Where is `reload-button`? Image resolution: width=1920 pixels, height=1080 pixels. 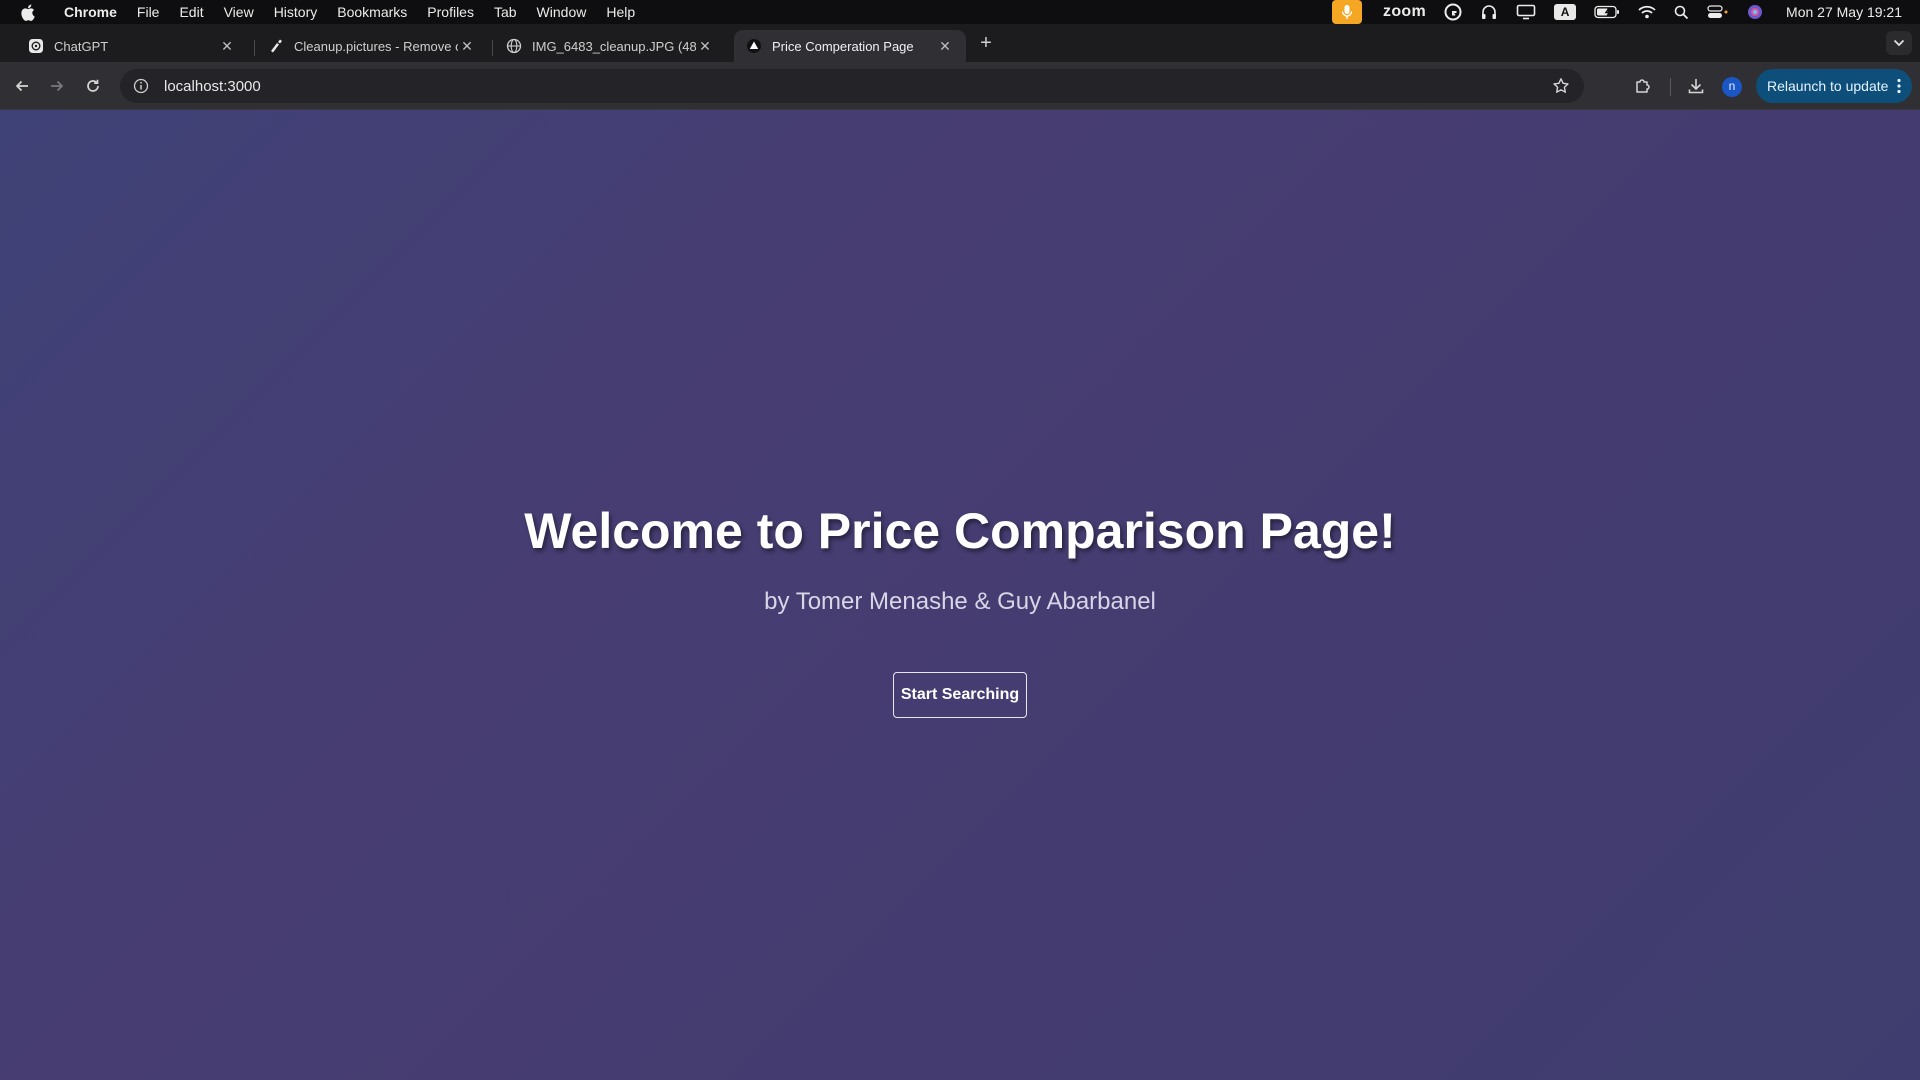
reload-button is located at coordinates (93, 86).